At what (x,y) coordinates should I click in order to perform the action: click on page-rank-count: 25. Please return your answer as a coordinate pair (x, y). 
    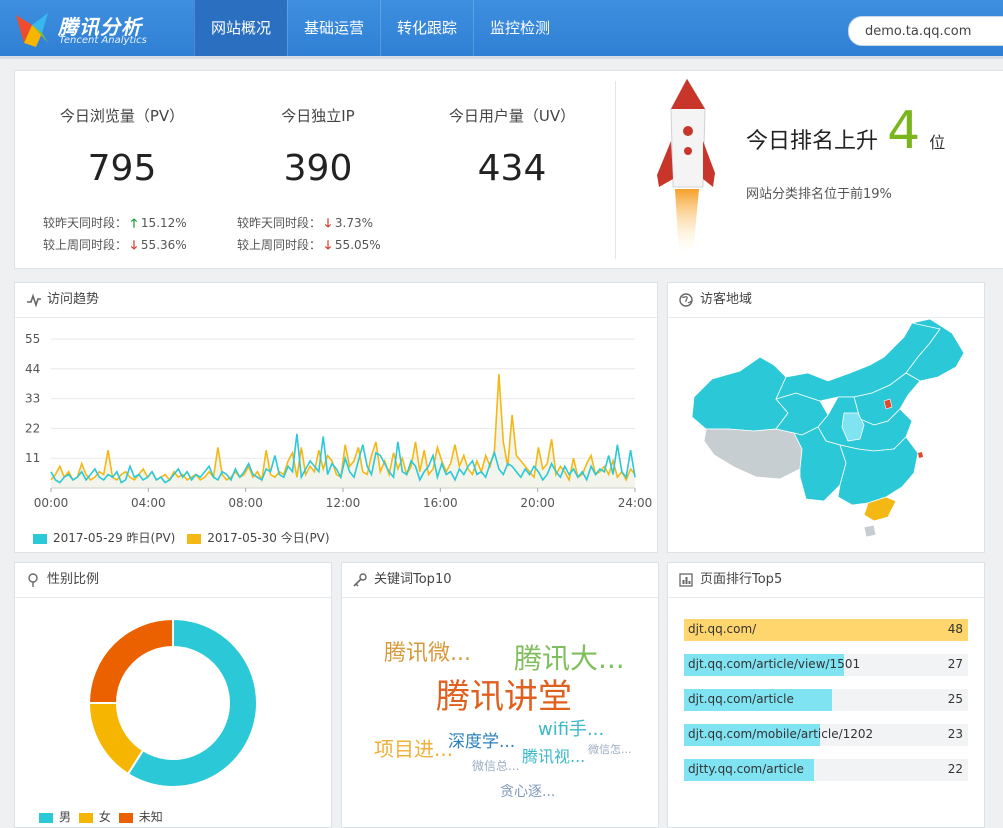
    Looking at the image, I should click on (955, 699).